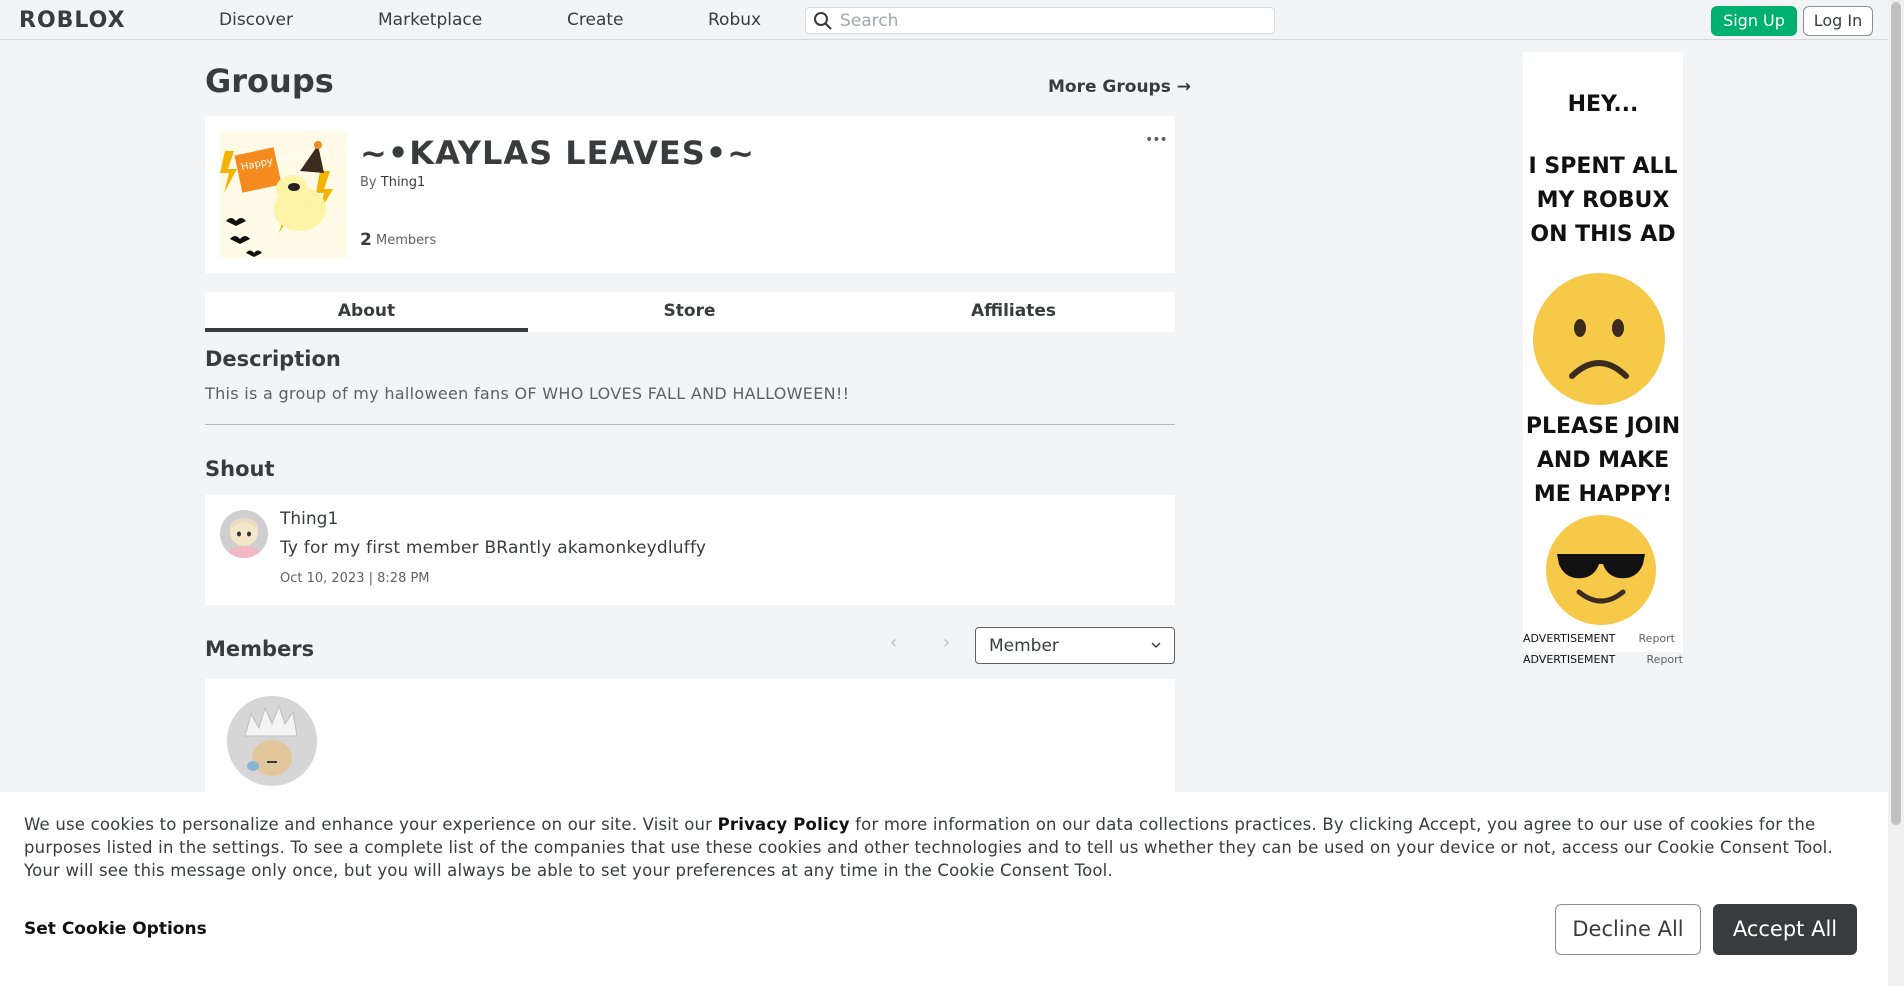 This screenshot has width=1904, height=986. I want to click on search-icon, so click(823, 21).